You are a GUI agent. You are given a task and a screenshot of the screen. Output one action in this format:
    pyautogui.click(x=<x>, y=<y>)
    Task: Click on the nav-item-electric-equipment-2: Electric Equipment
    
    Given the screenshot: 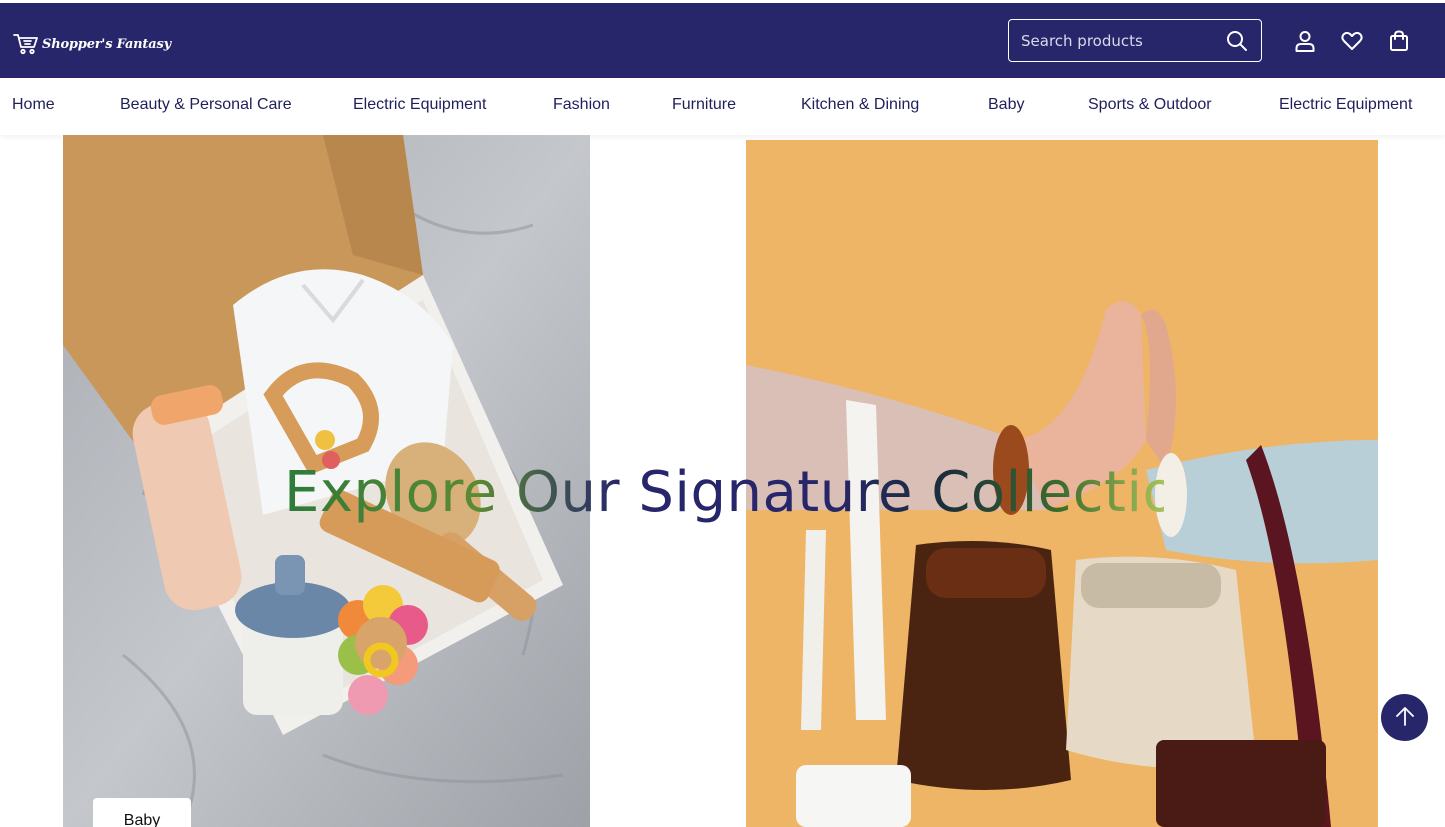 What is the action you would take?
    pyautogui.click(x=1345, y=105)
    